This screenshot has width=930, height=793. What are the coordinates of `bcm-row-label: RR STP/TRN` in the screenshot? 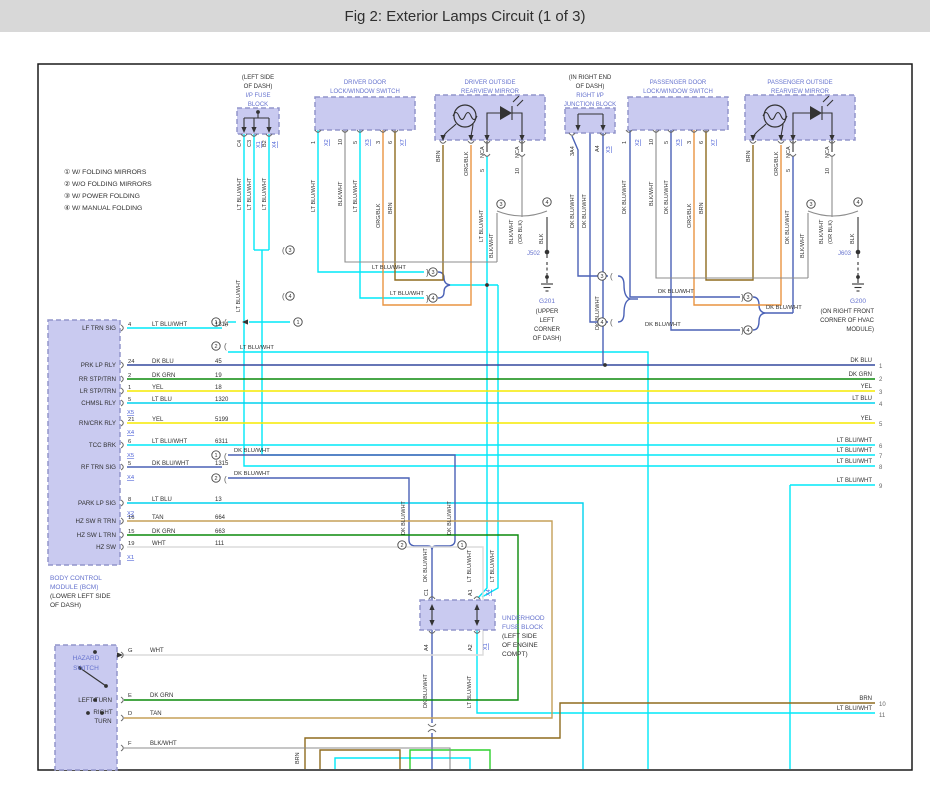 It's located at (97, 379).